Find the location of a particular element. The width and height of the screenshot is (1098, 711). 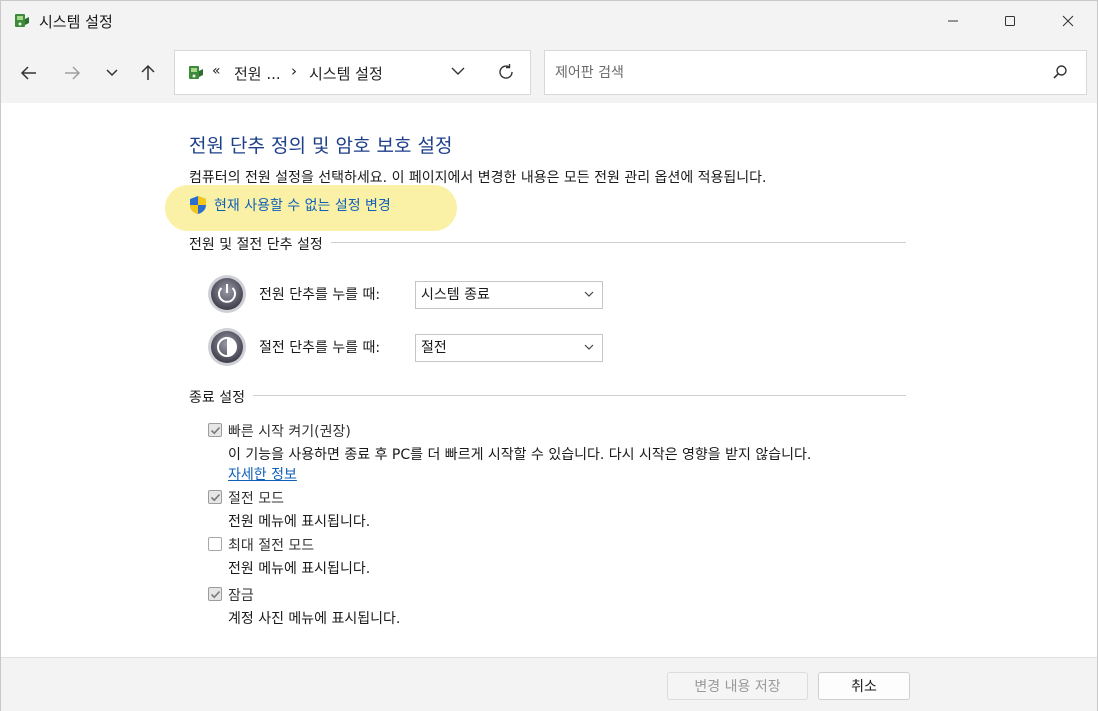

refresh-icon is located at coordinates (506, 71).